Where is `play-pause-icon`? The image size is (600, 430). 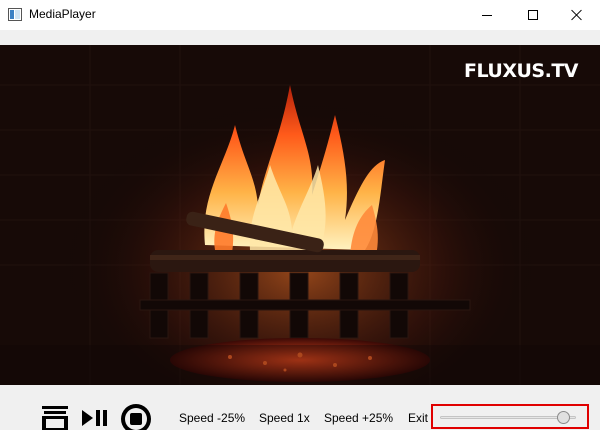
play-pause-icon is located at coordinates (96, 418).